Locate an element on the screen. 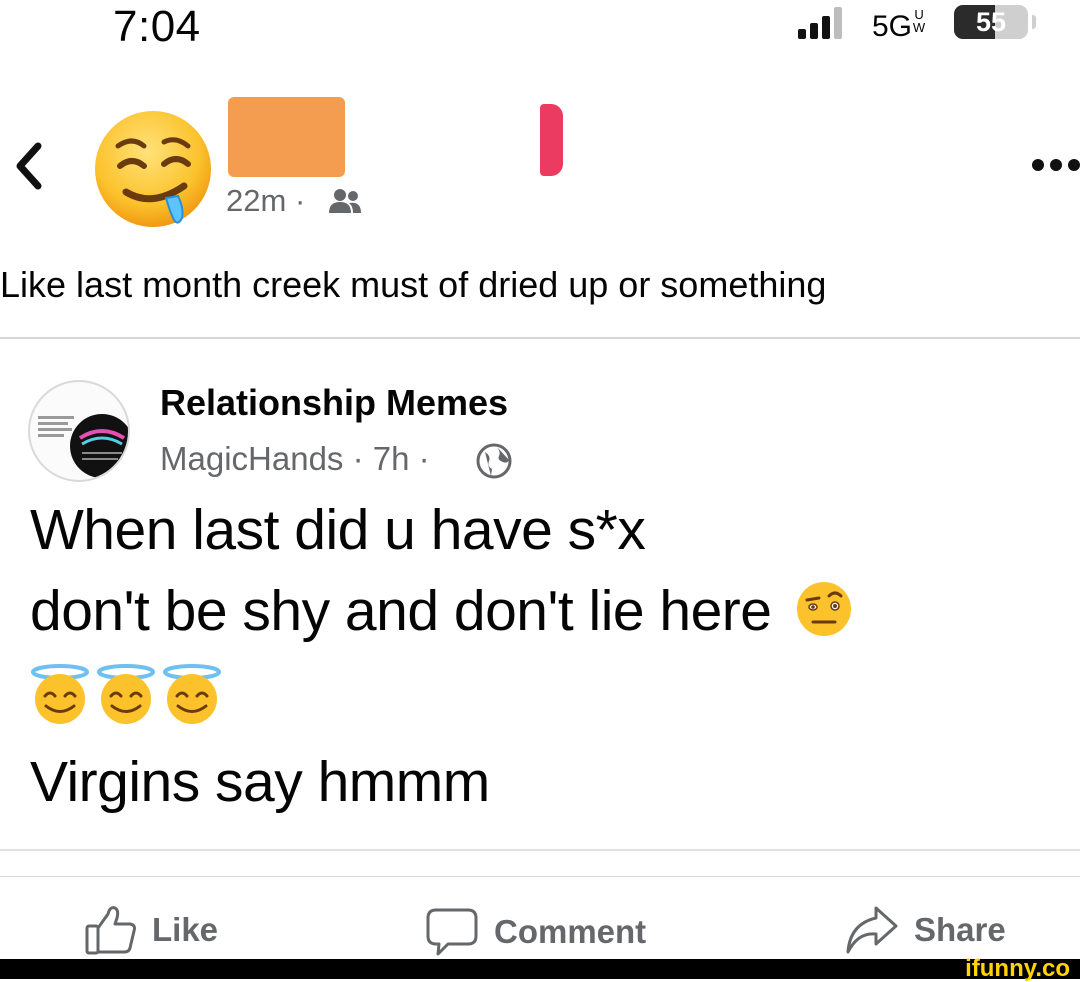  status-time: 7:04 is located at coordinates (157, 26).